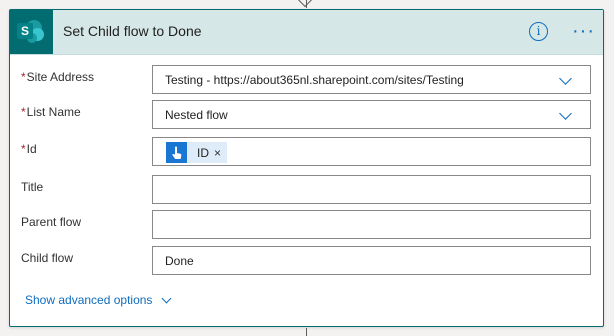 This screenshot has width=614, height=336. I want to click on child-flow-row: Child flow Done, so click(306, 261).